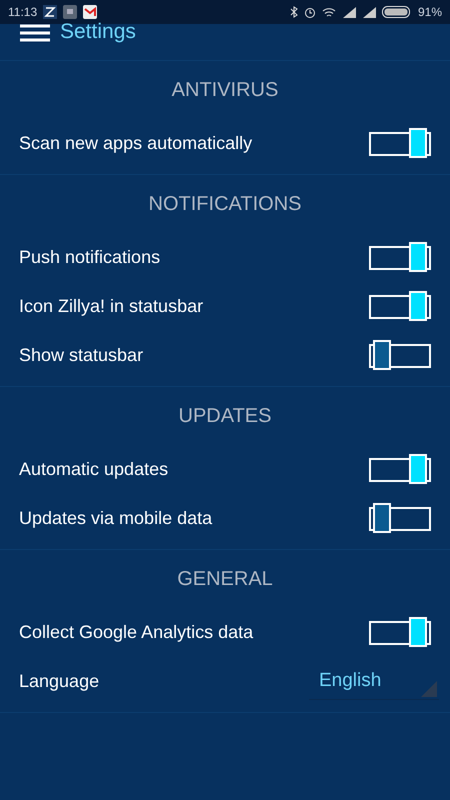  Describe the element at coordinates (374, 682) in the screenshot. I see `language-dropdown: English` at that location.